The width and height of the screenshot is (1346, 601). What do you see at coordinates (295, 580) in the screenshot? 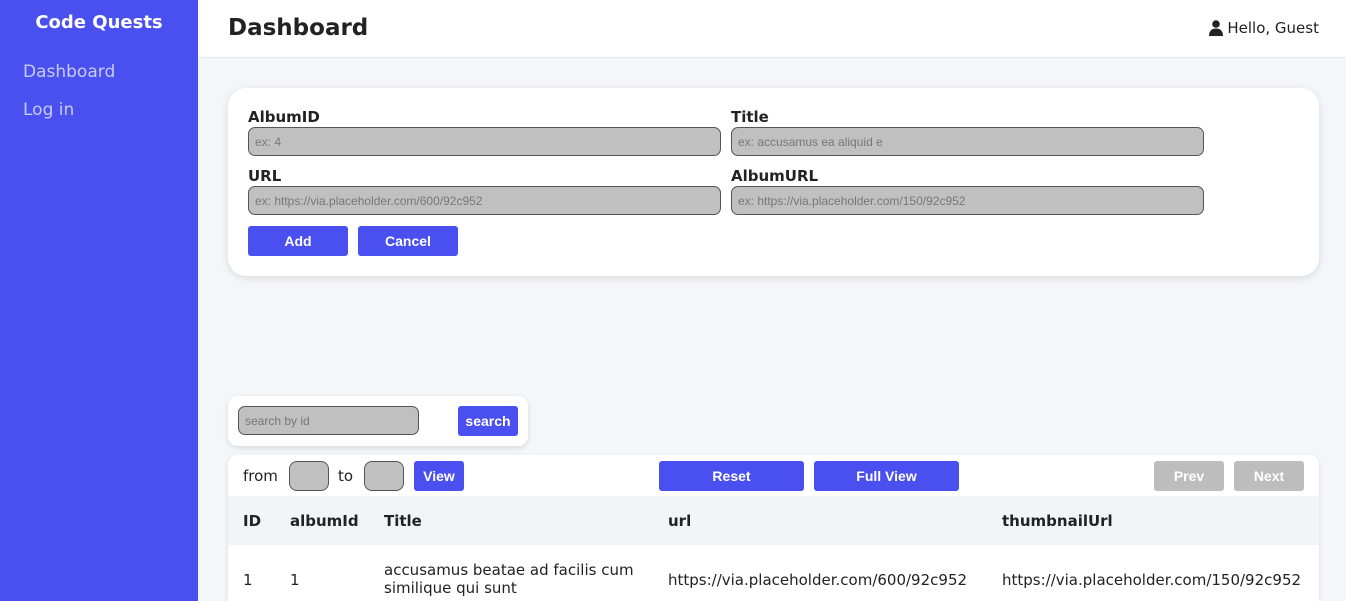
I see `cell-albumid: 1` at bounding box center [295, 580].